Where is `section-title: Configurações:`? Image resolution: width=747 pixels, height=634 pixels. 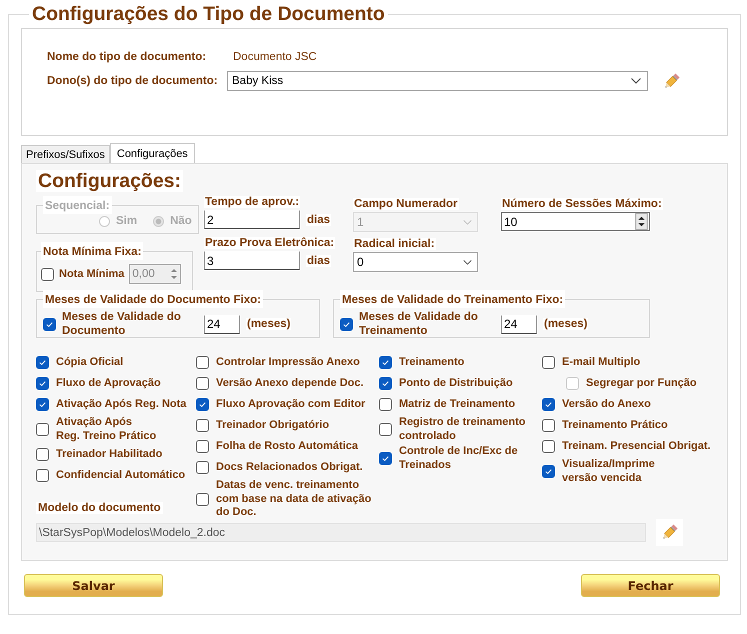 section-title: Configurações: is located at coordinates (110, 181).